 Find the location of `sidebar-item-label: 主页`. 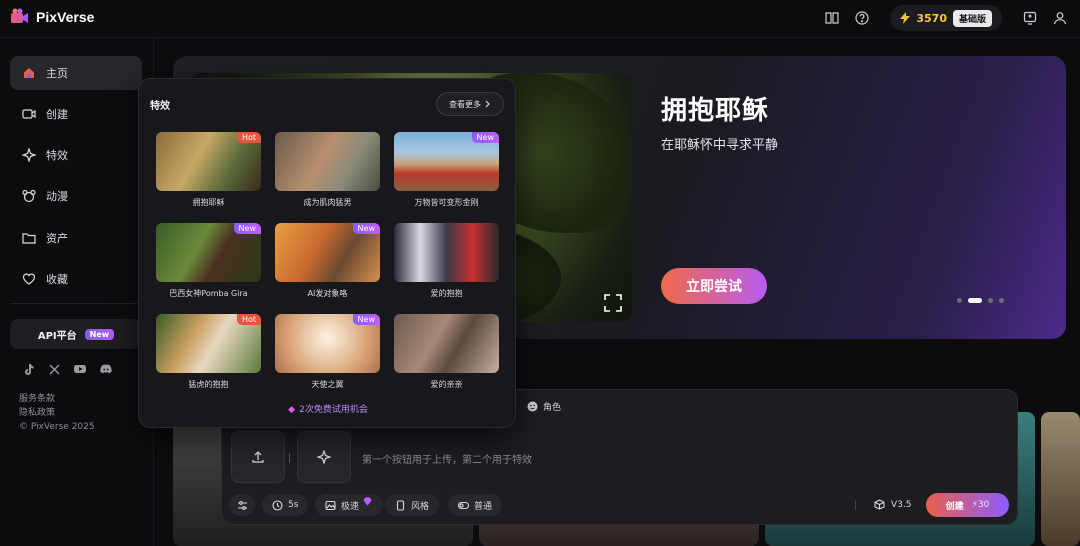

sidebar-item-label: 主页 is located at coordinates (57, 73).